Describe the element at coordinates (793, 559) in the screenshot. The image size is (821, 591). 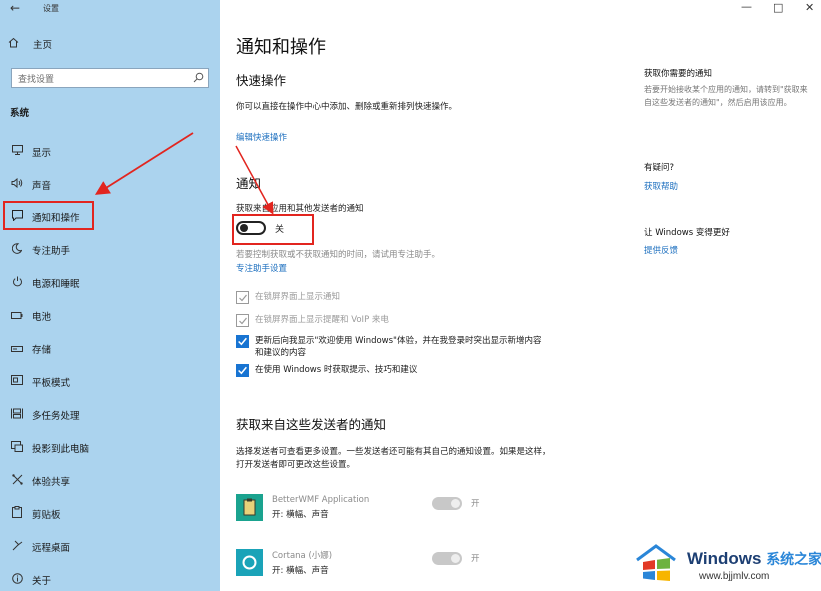
I see `watermark-brand-cn: 系统之家` at that location.